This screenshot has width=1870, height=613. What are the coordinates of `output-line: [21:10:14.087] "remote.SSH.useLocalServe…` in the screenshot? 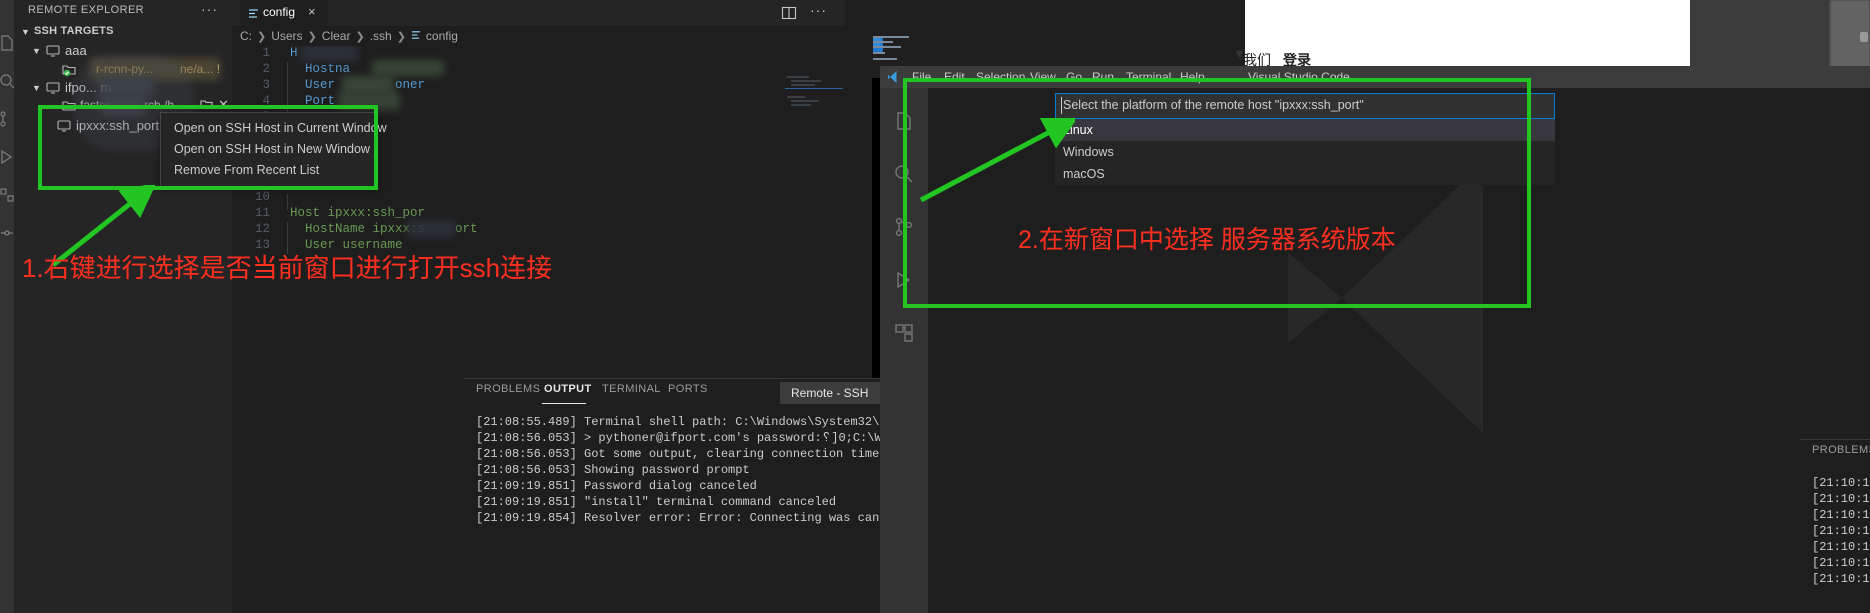 It's located at (1841, 499).